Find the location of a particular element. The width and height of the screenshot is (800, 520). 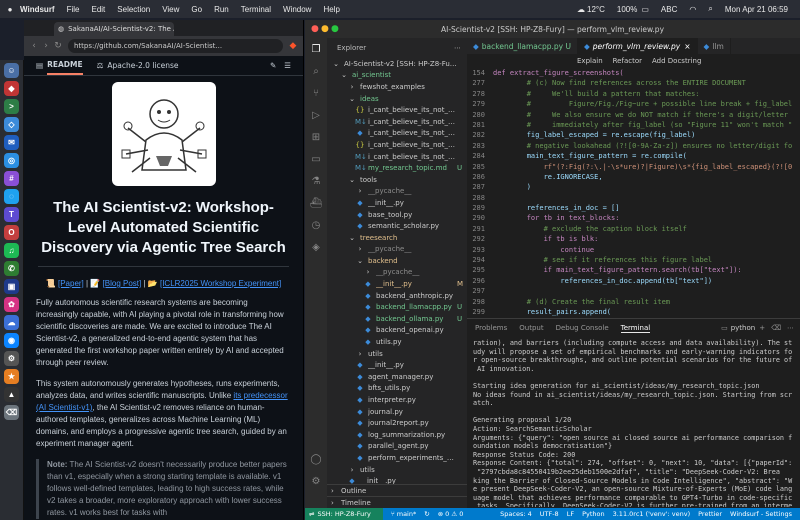

mail-icon: ✉ is located at coordinates (11, 142).